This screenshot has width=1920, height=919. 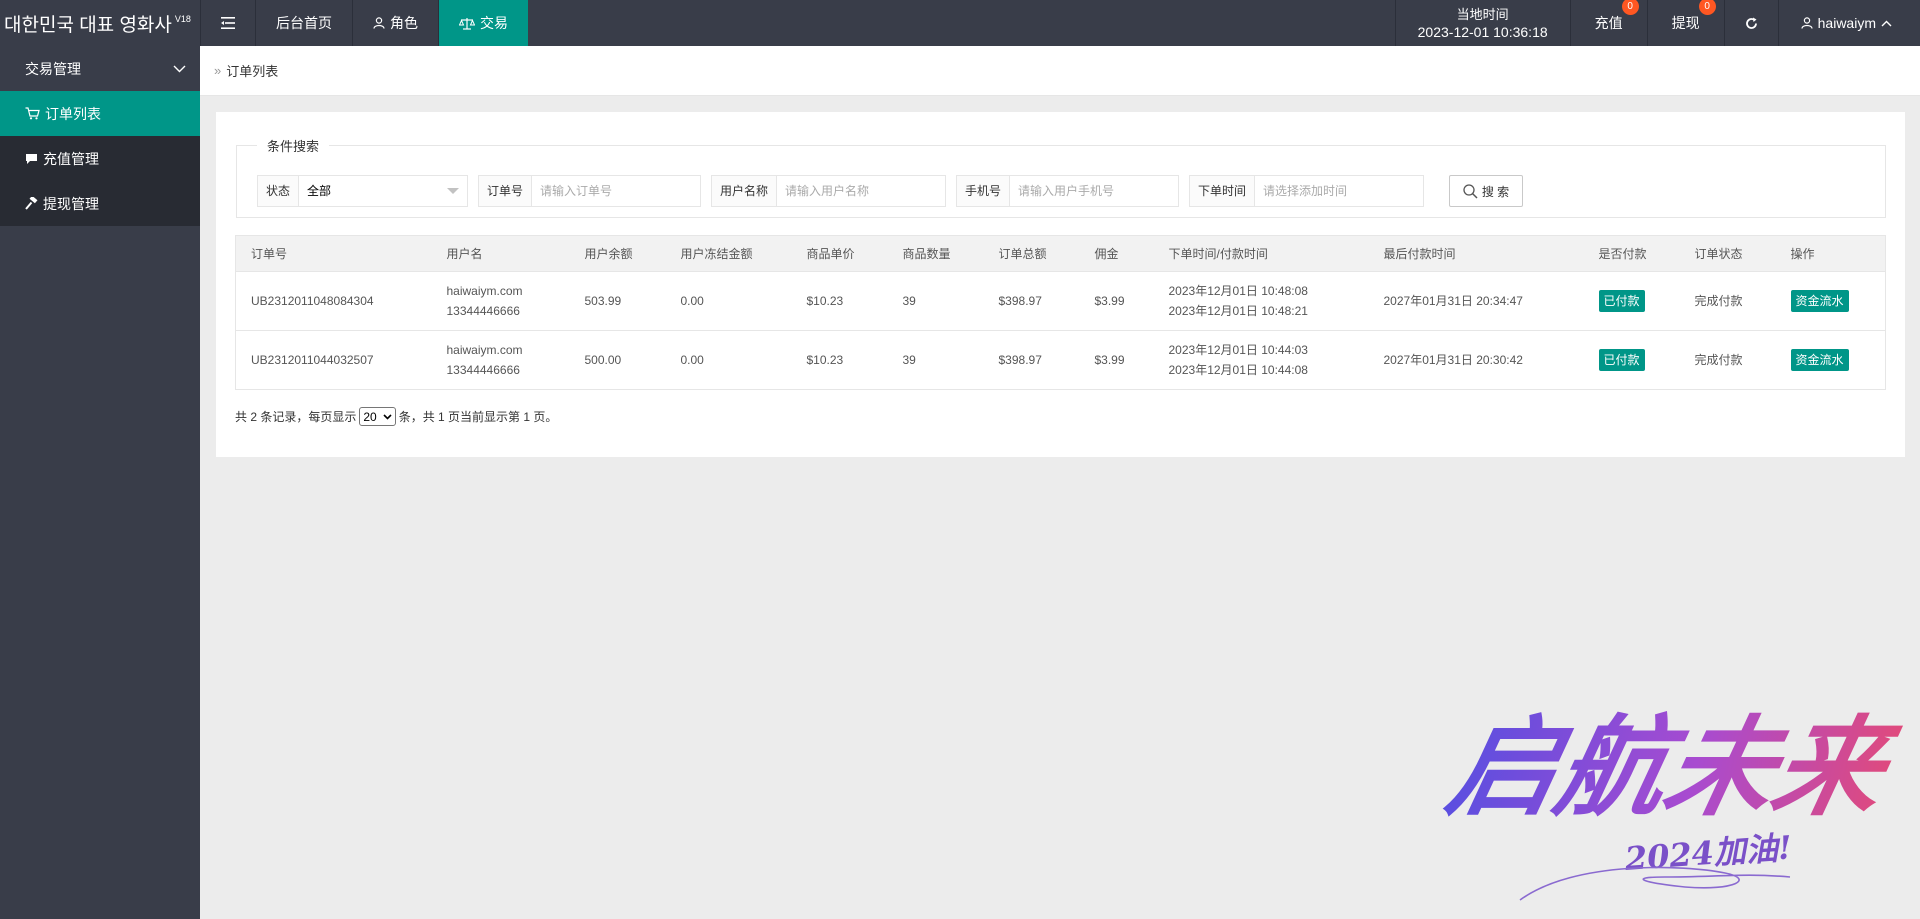 What do you see at coordinates (617, 253) in the screenshot?
I see `column-header: 用户余额` at bounding box center [617, 253].